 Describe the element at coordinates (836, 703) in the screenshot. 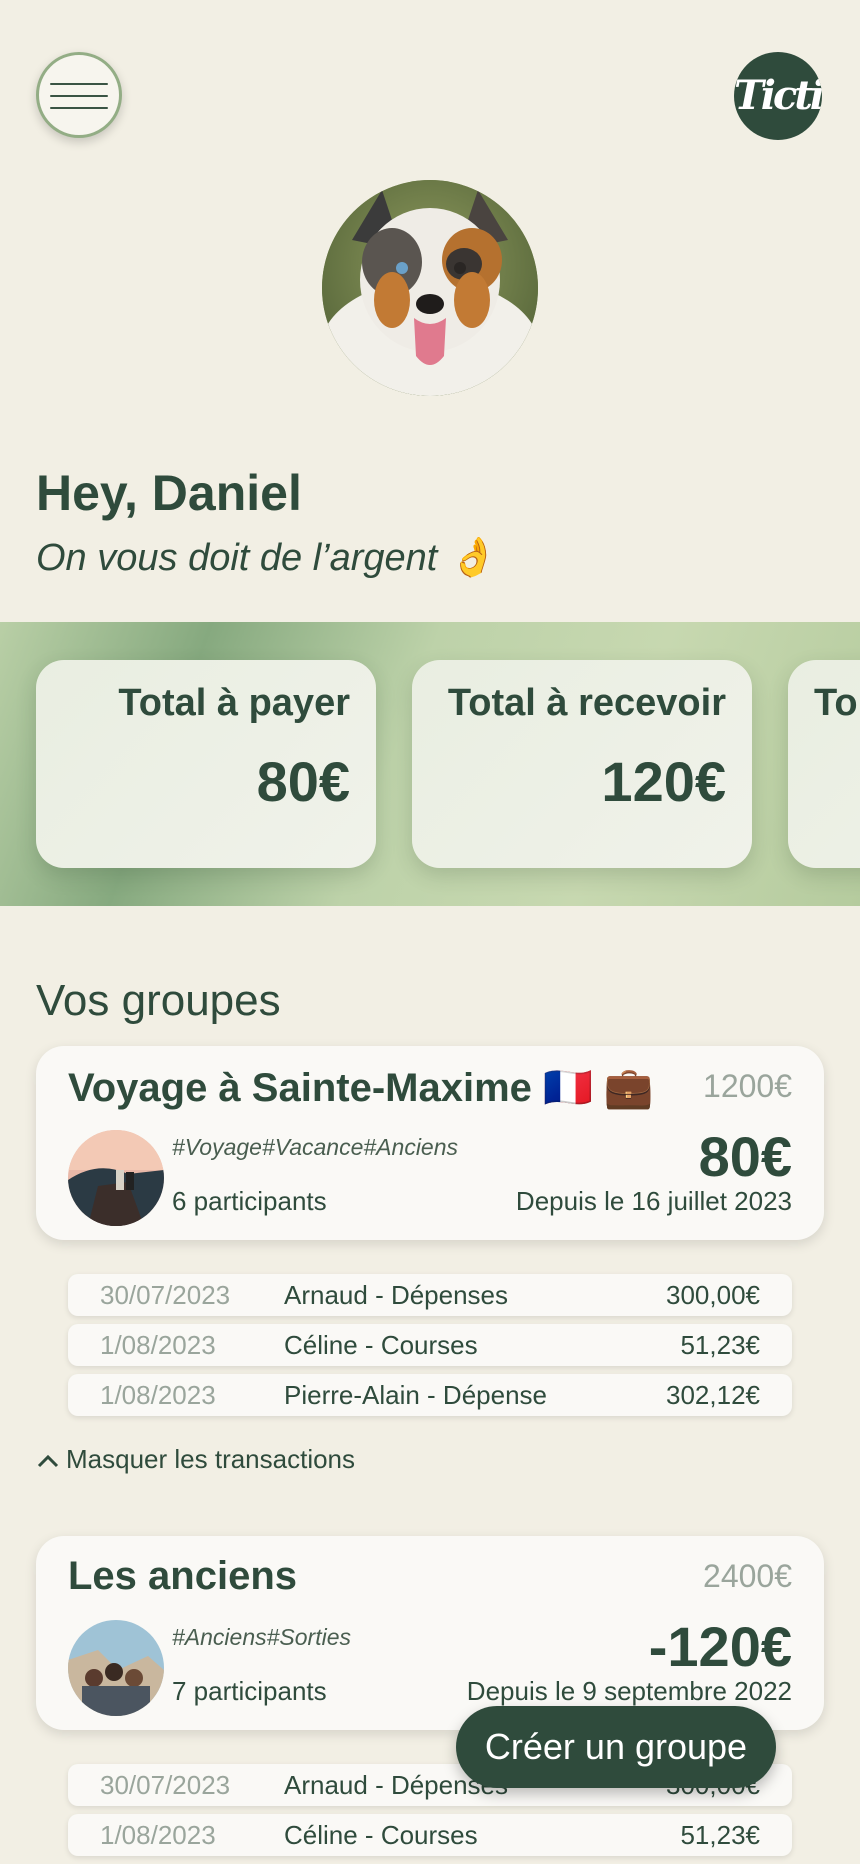

I see `stat-label: To` at that location.